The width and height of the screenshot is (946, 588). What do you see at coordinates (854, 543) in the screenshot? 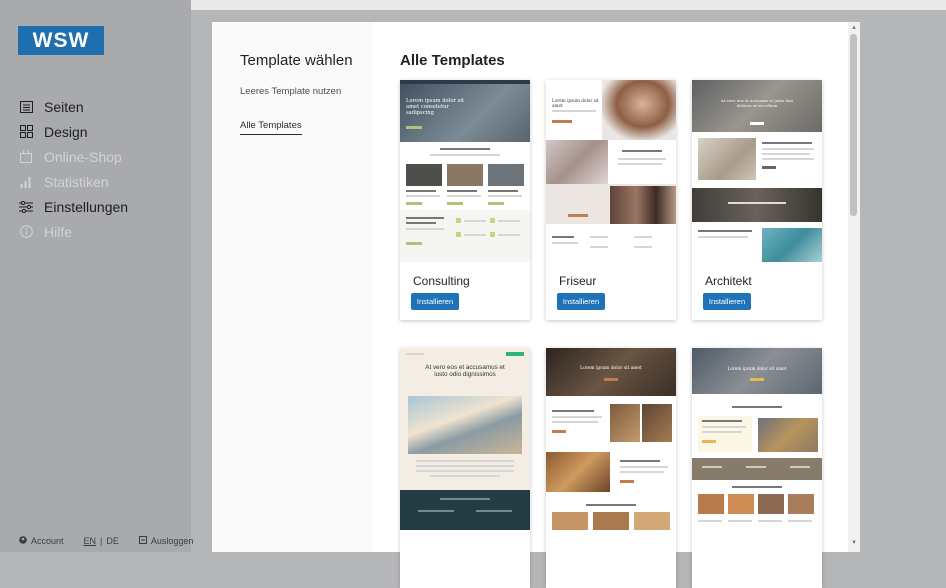
I see `scroll-down-arrow-icon: ▼` at bounding box center [854, 543].